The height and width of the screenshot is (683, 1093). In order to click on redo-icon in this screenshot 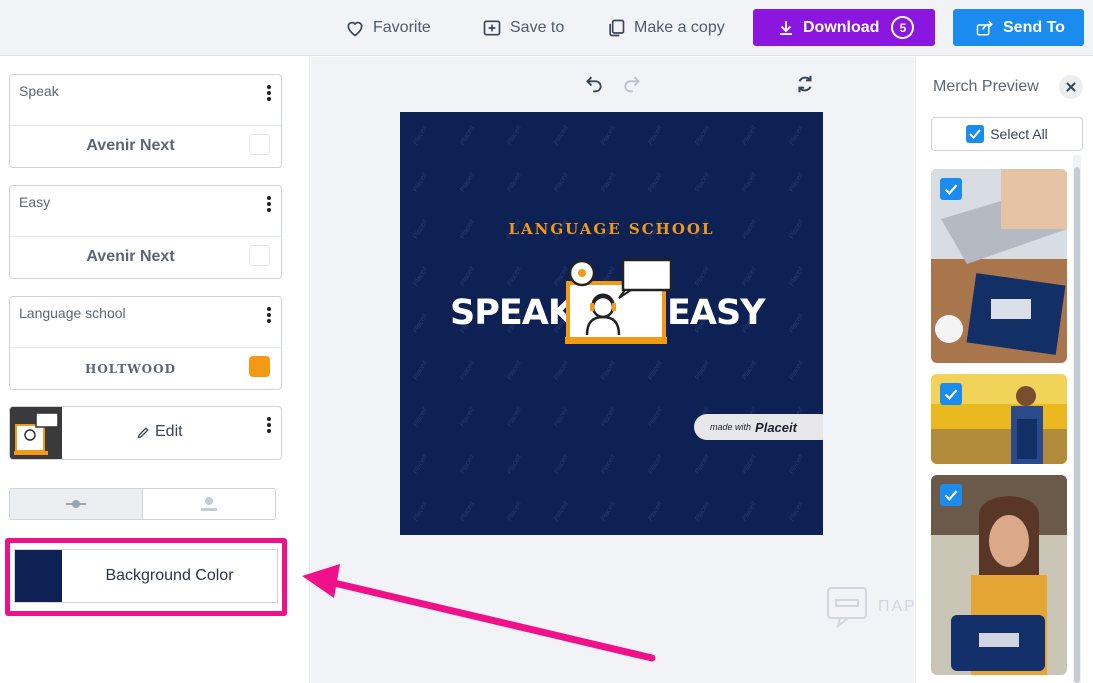, I will do `click(632, 83)`.